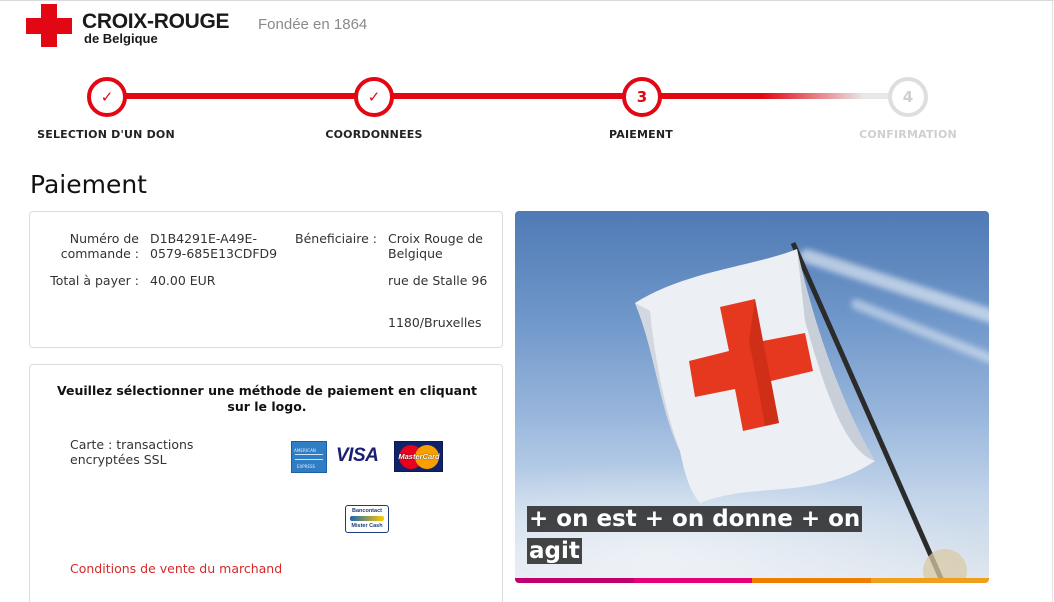  I want to click on beneficiary-label: Béneficiaire :, so click(336, 238).